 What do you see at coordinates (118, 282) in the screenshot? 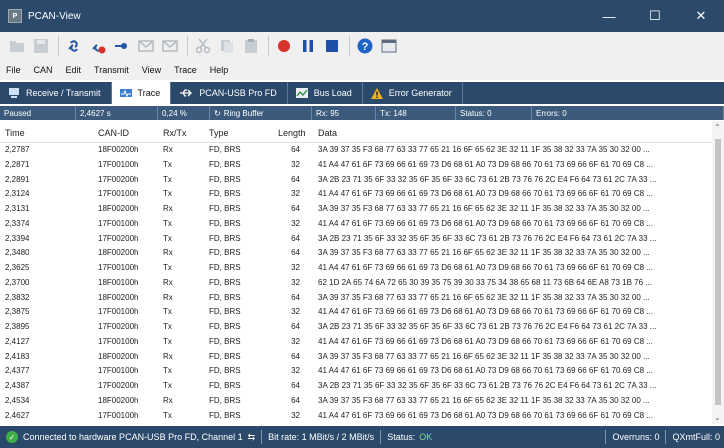
I see `cell-can-id: 18F00100h` at bounding box center [118, 282].